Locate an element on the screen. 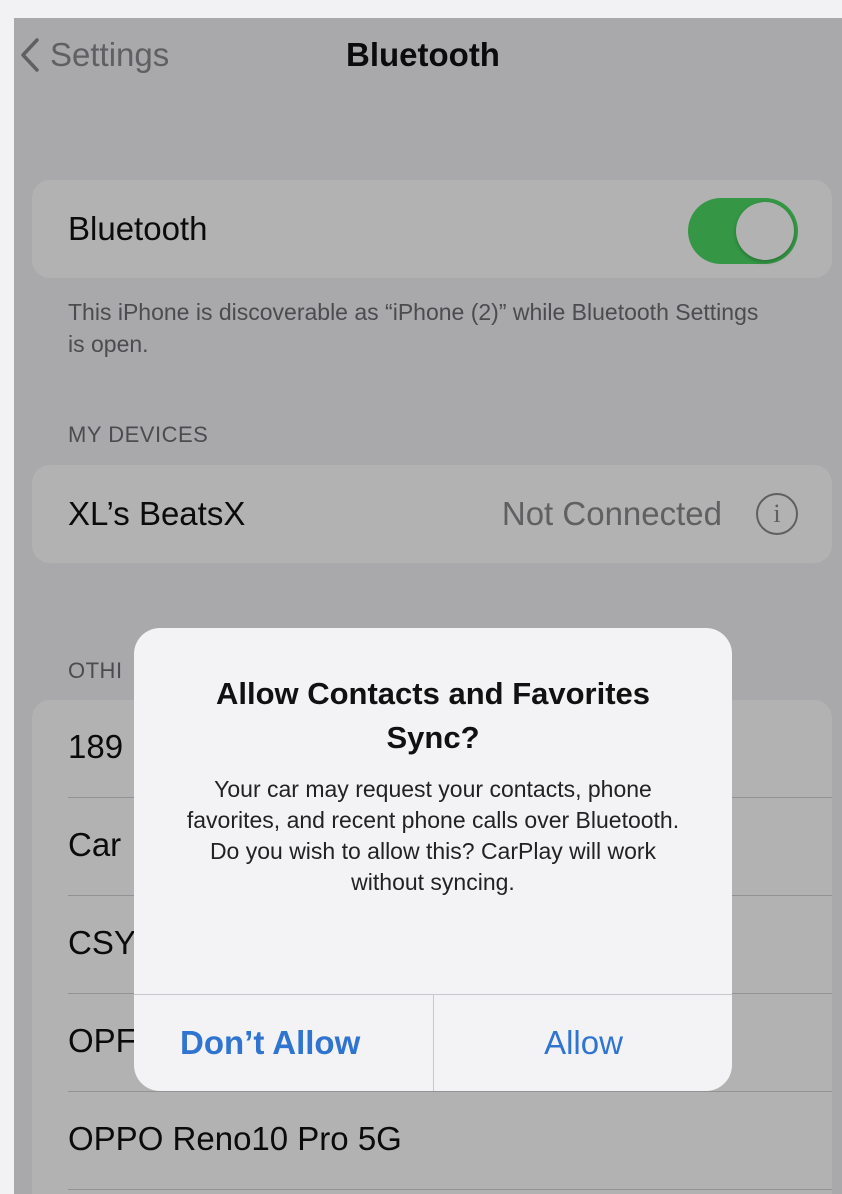  allow-button: Allow is located at coordinates (583, 1043).